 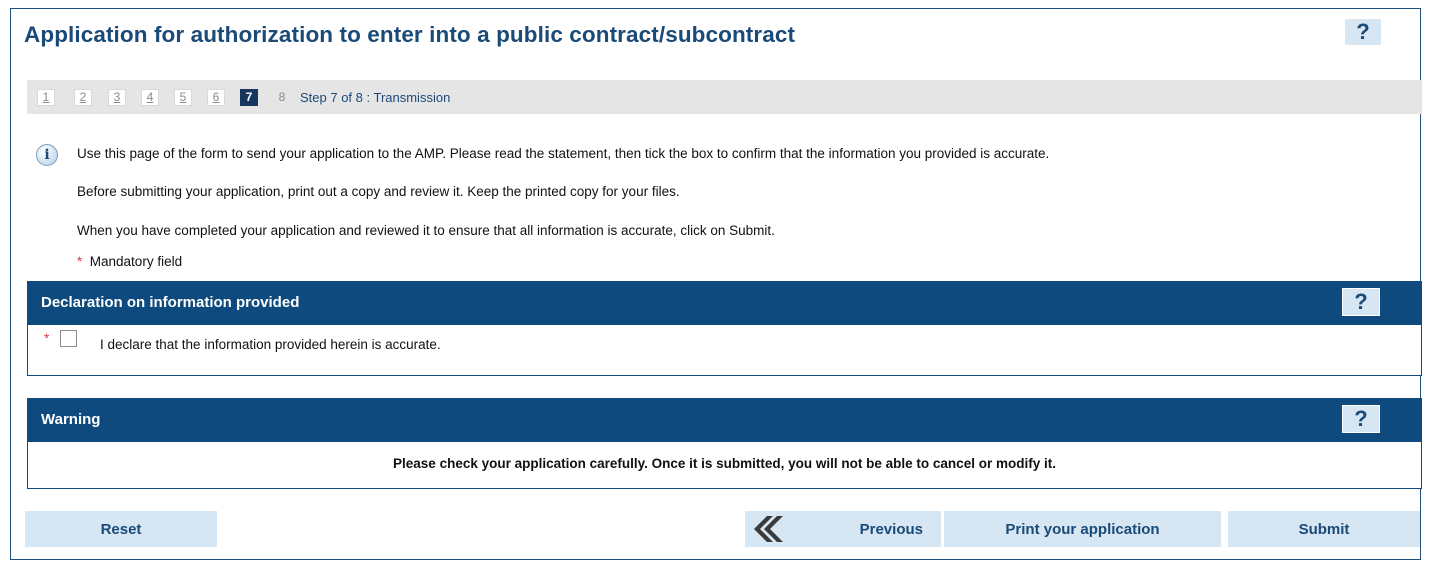 What do you see at coordinates (150, 97) in the screenshot?
I see `step-link-4: 4` at bounding box center [150, 97].